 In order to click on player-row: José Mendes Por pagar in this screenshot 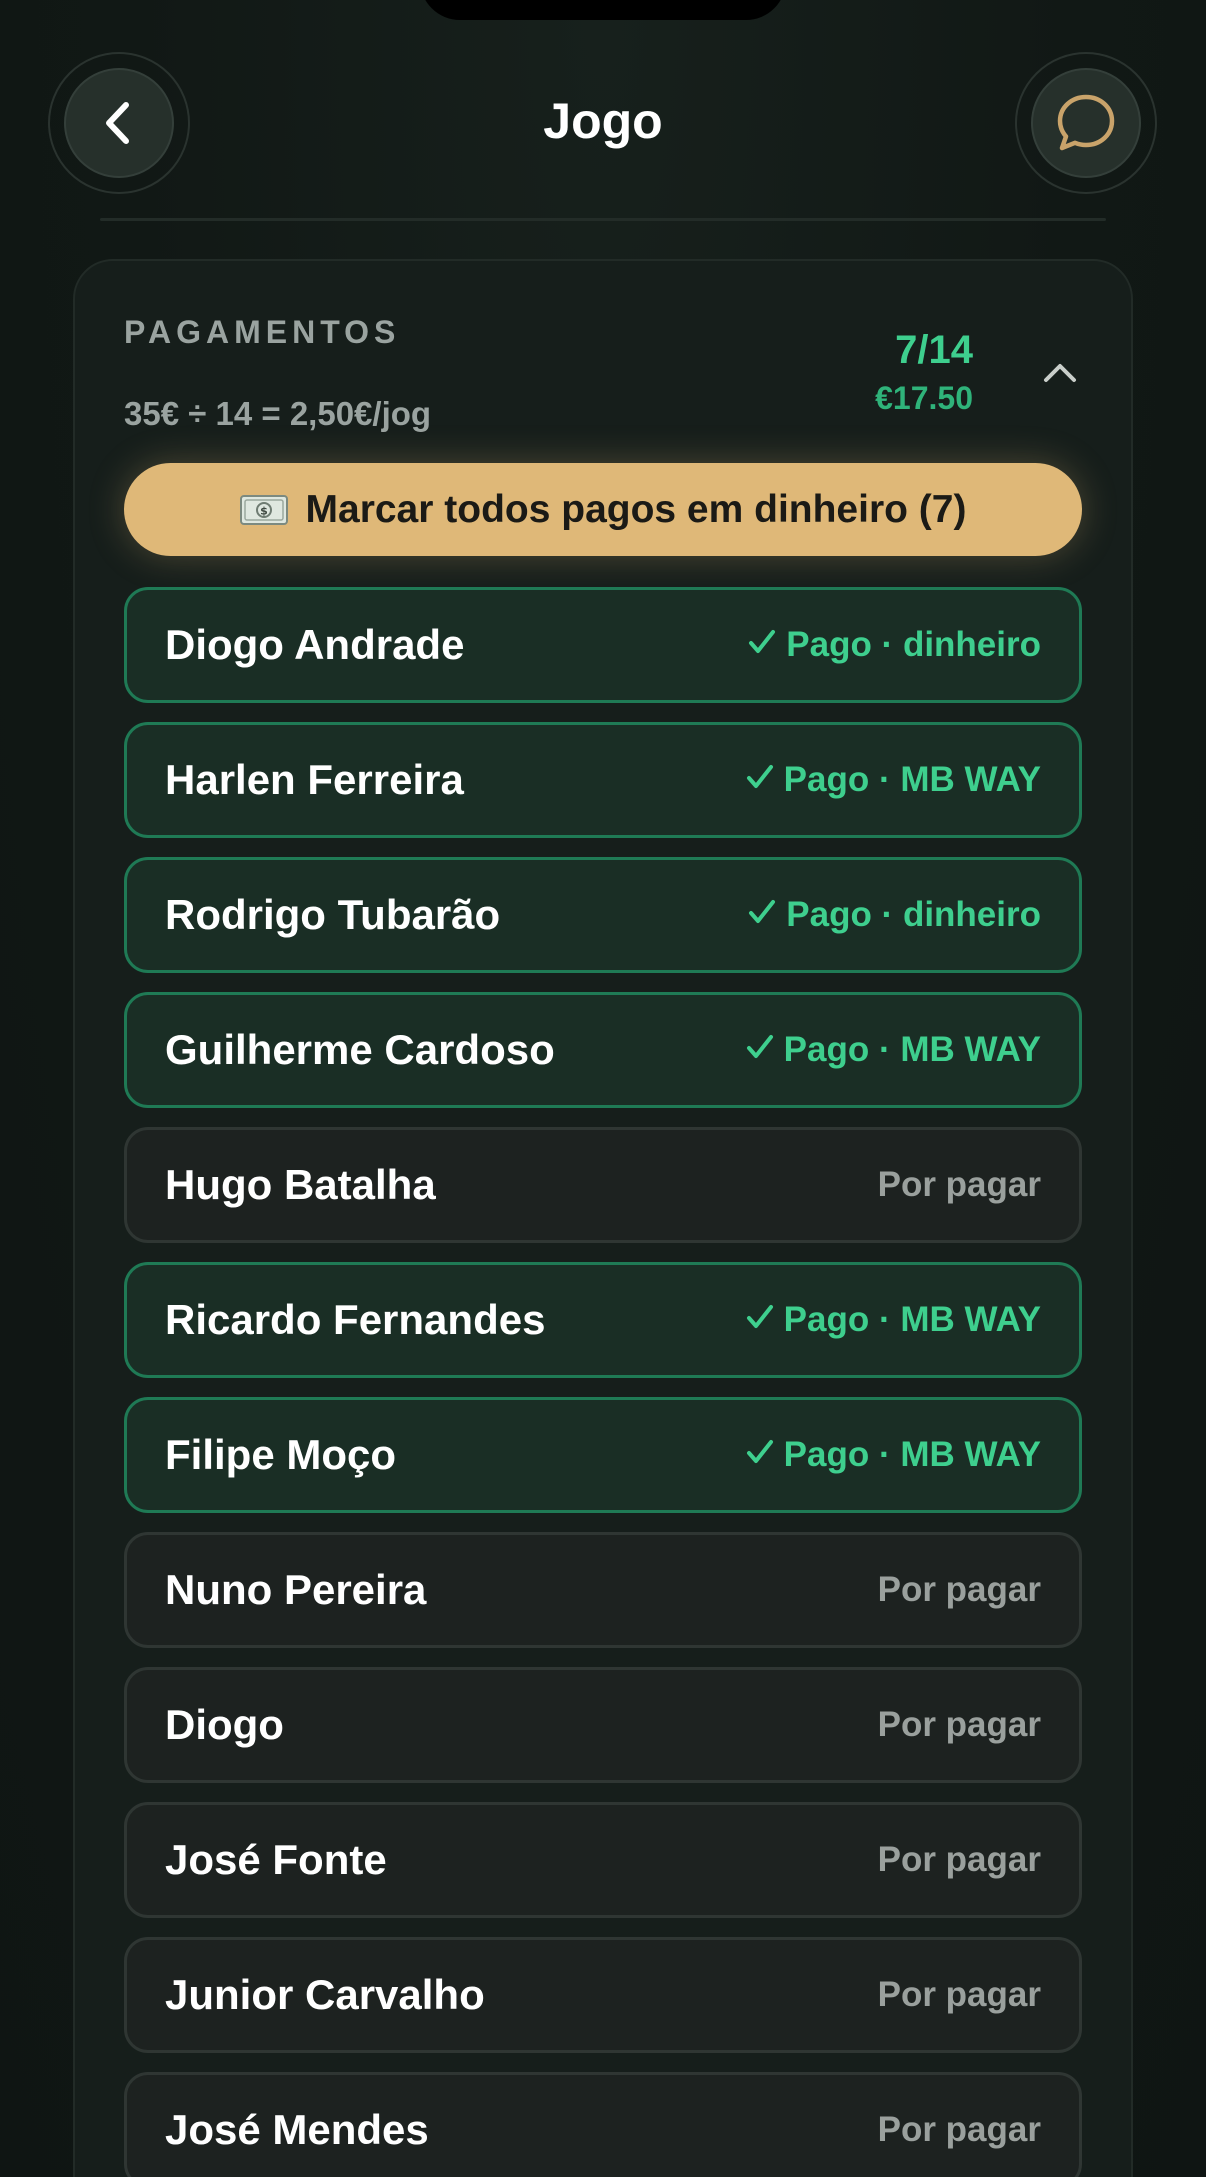, I will do `click(603, 2124)`.